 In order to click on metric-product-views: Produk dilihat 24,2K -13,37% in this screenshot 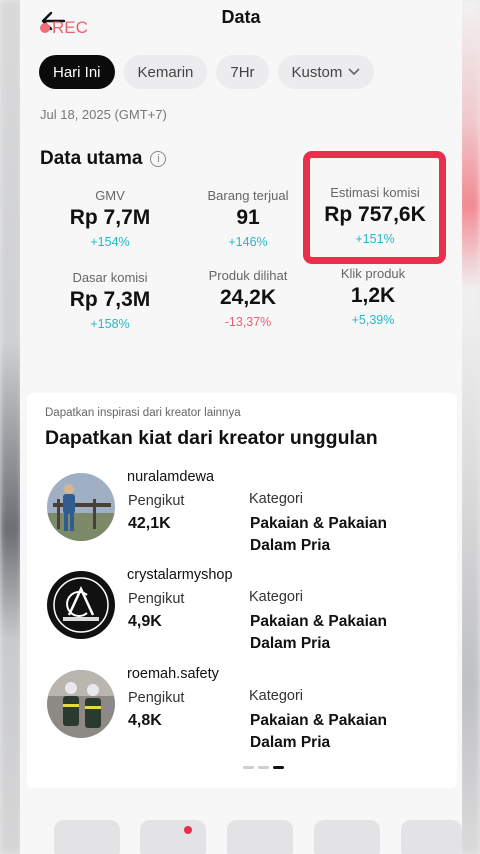, I will do `click(248, 298)`.